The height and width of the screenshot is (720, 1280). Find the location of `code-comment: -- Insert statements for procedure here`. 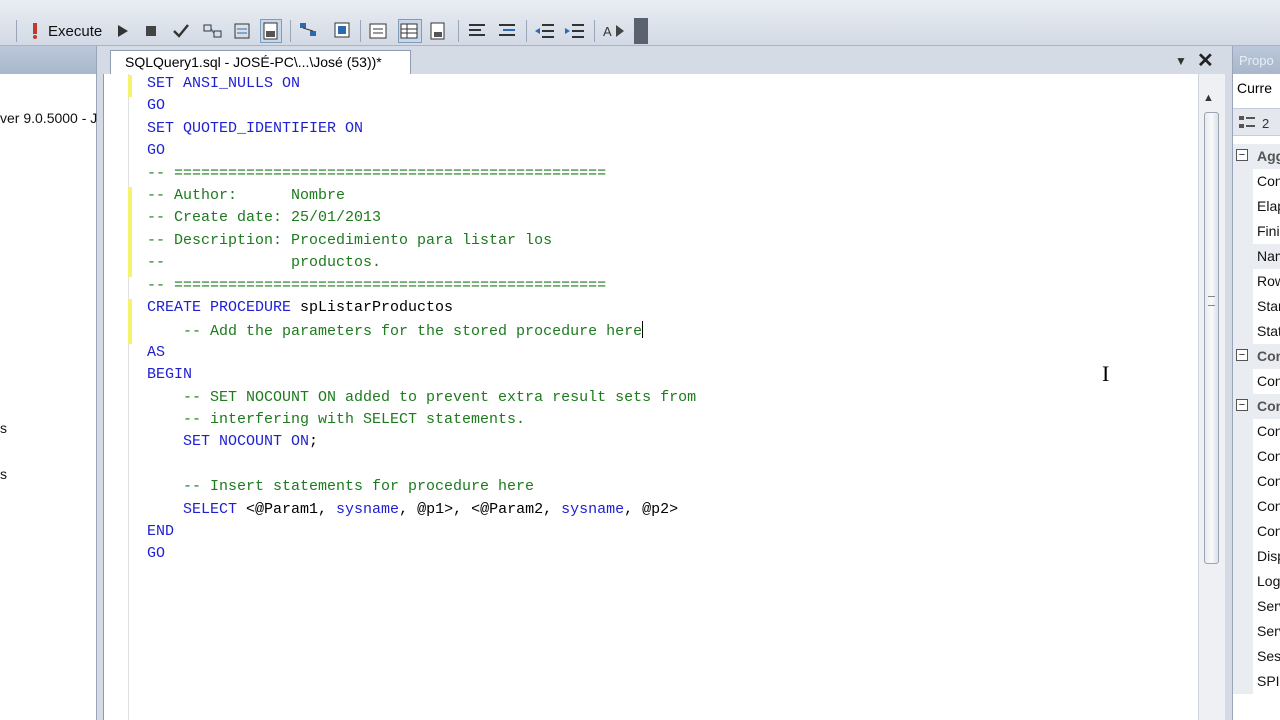

code-comment: -- Insert statements for procedure here is located at coordinates (341, 487).